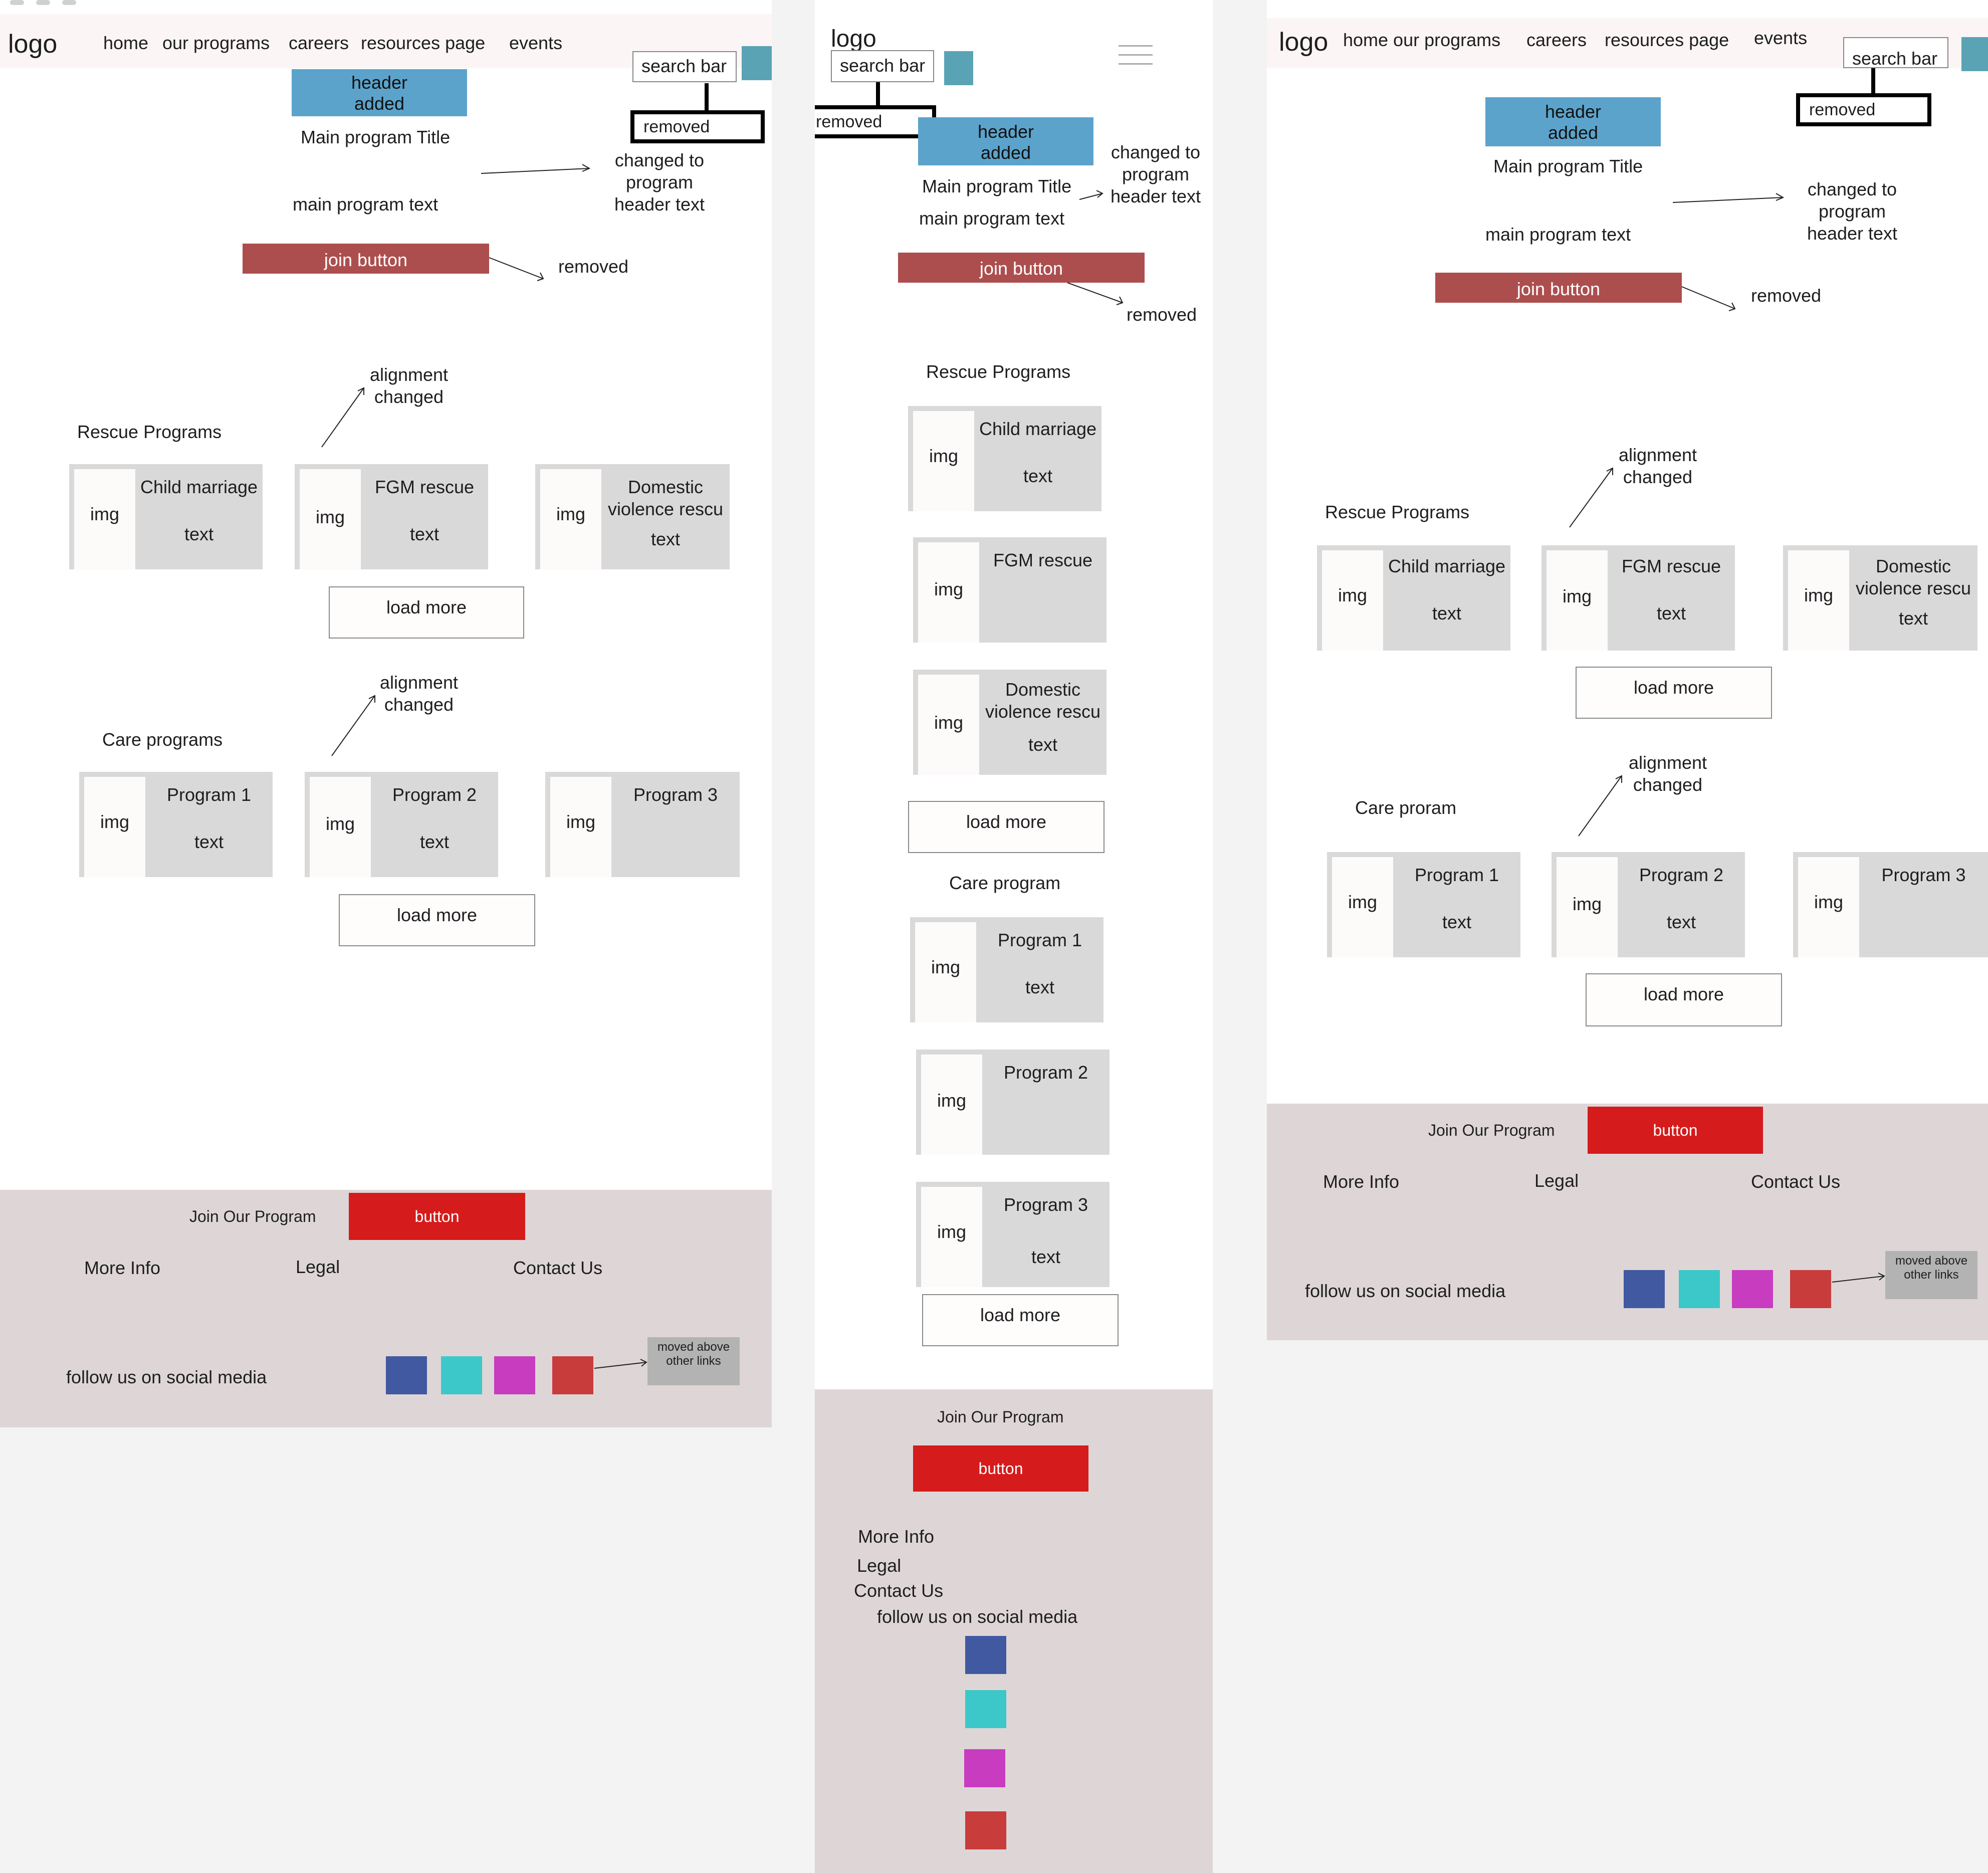 The image size is (1988, 1873). What do you see at coordinates (216, 43) in the screenshot?
I see `nav-our-programs-link: our programs` at bounding box center [216, 43].